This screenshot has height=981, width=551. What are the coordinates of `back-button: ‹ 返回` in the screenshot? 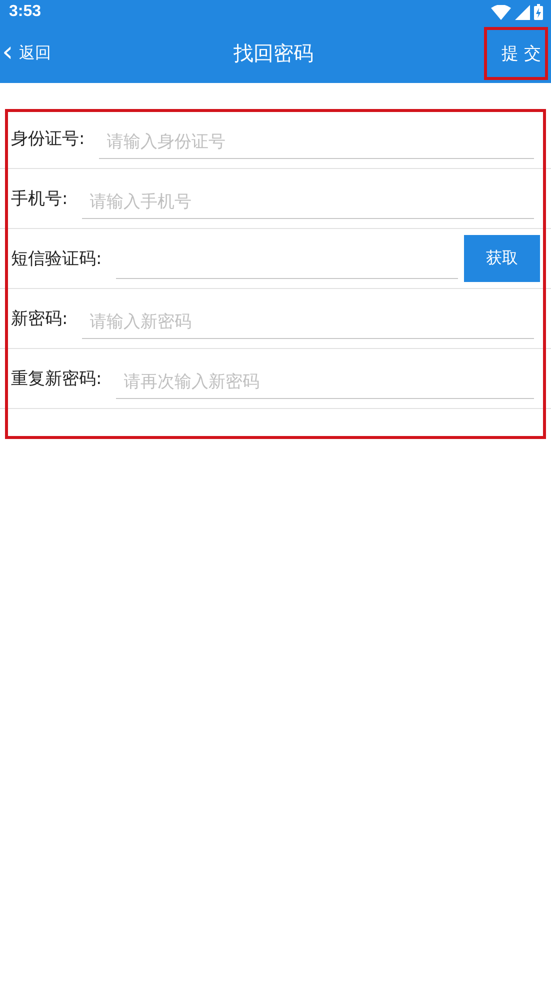 It's located at (27, 54).